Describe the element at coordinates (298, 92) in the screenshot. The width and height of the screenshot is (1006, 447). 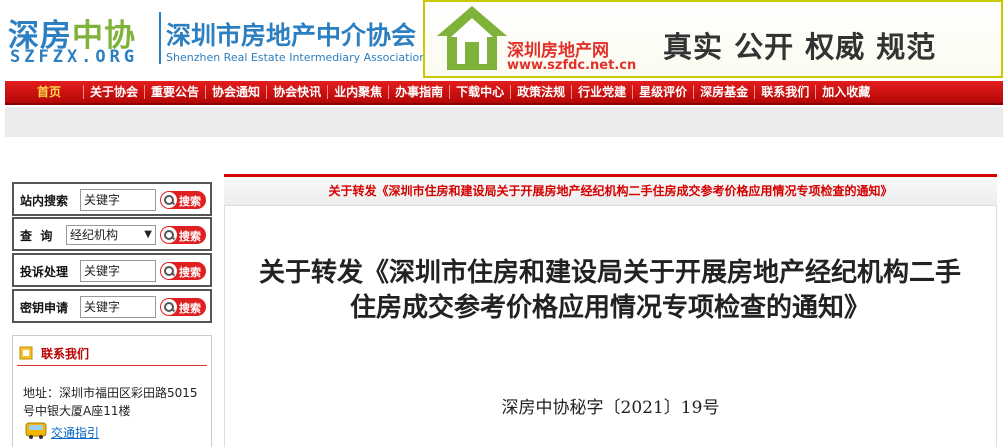
I see `nav-item-news: 协会快讯` at that location.